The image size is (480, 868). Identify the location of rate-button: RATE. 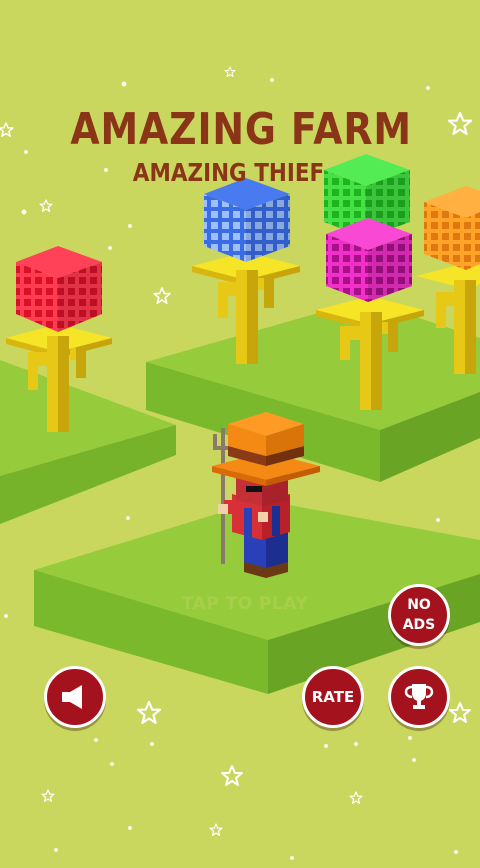
(333, 697).